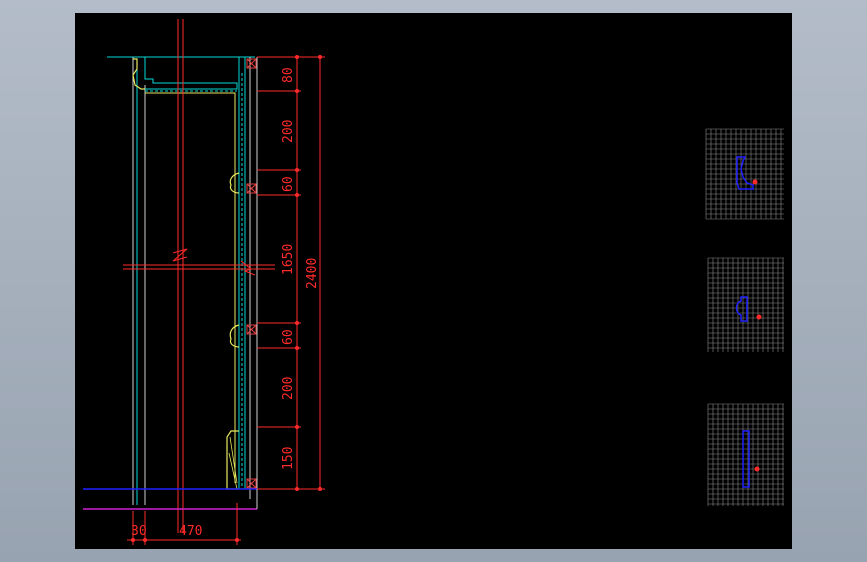 The width and height of the screenshot is (867, 562). Describe the element at coordinates (288, 388) in the screenshot. I see `dim-200-bottom: 200` at that location.